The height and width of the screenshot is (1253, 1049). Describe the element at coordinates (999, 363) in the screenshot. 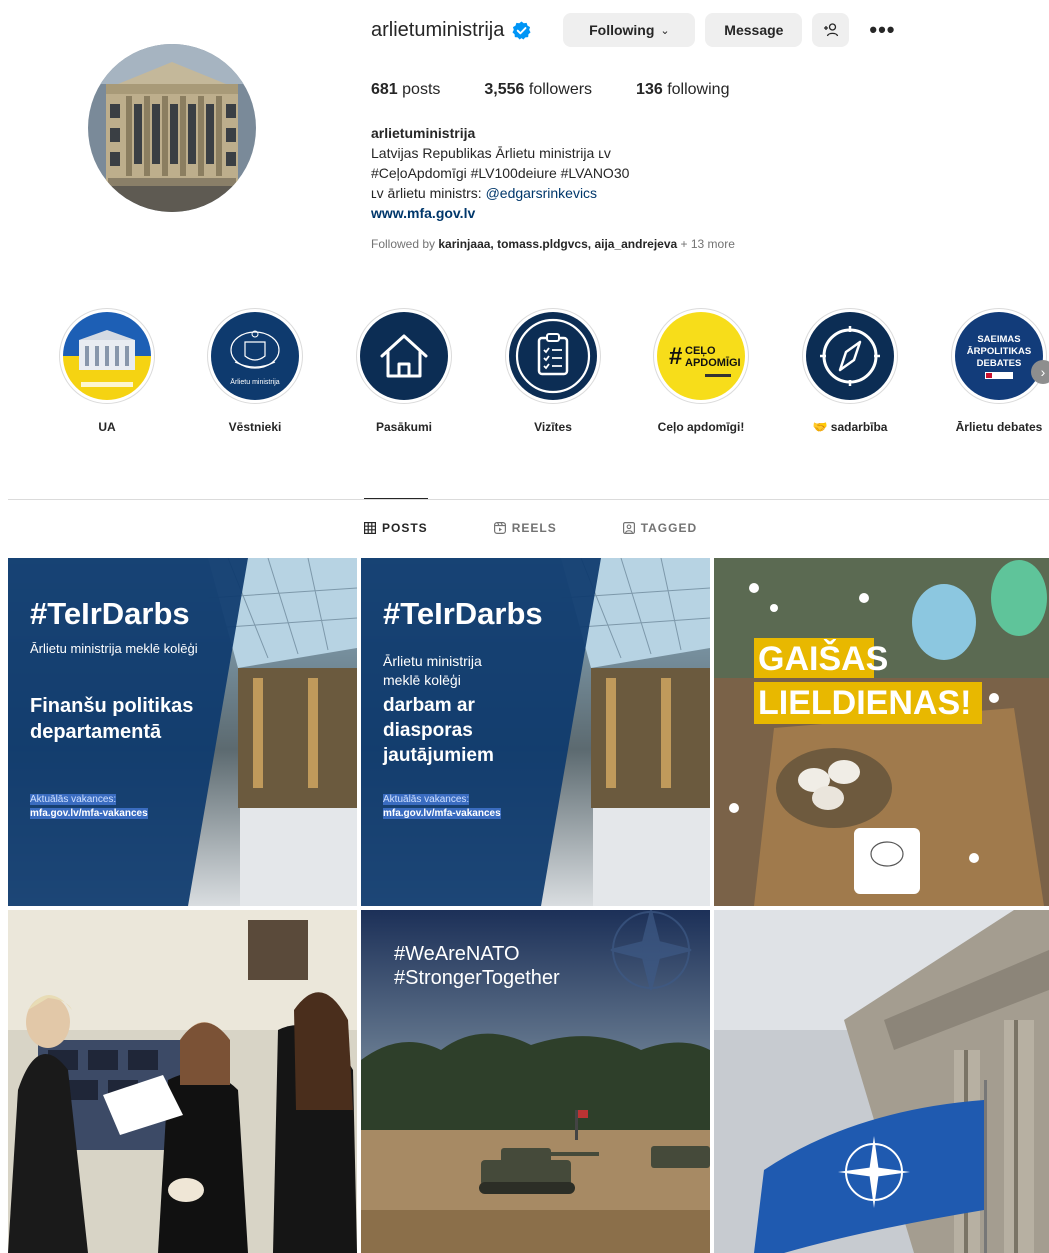

I see `svg-text: DEBATES` at that location.